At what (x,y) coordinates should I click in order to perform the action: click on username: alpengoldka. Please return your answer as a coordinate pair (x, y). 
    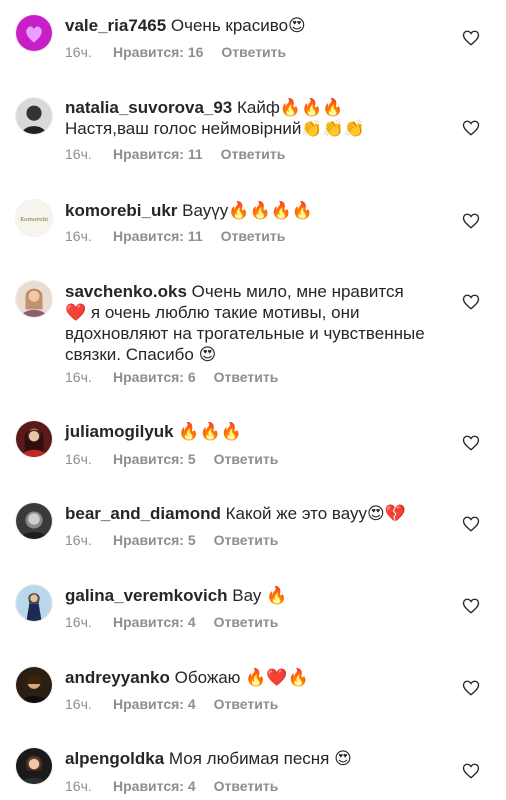
    Looking at the image, I should click on (114, 758).